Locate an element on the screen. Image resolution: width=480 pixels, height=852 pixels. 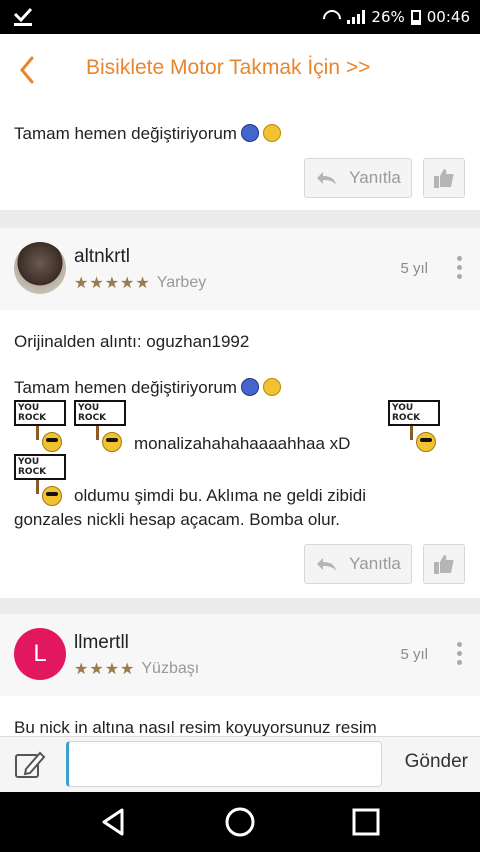
signal-icon is located at coordinates (356, 17).